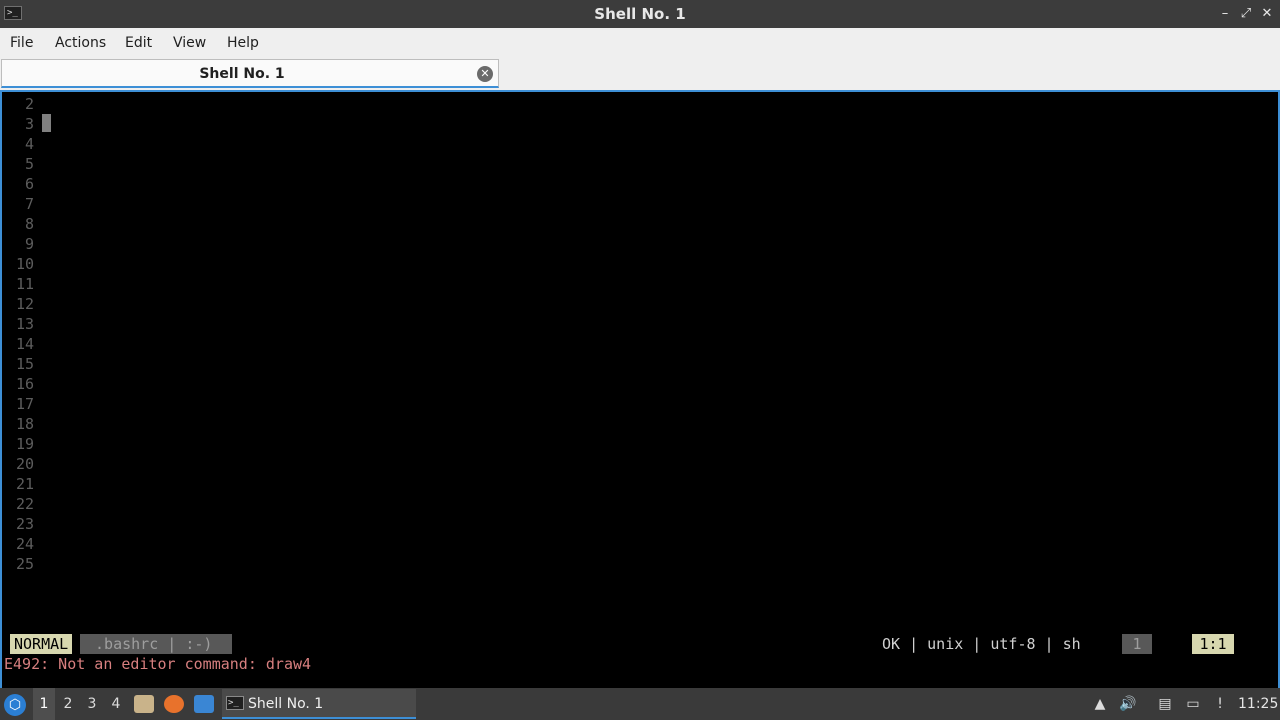 Image resolution: width=1280 pixels, height=720 pixels. Describe the element at coordinates (1225, 14) in the screenshot. I see `minimize-button: –` at that location.